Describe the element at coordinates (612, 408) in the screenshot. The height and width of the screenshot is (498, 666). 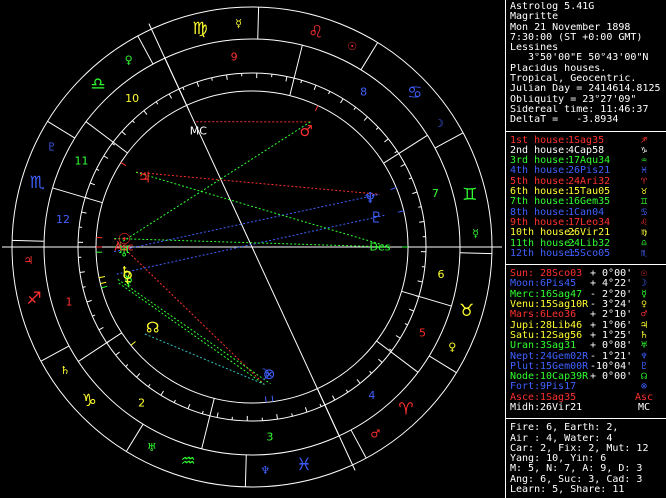
I see `planet-latitude` at that location.